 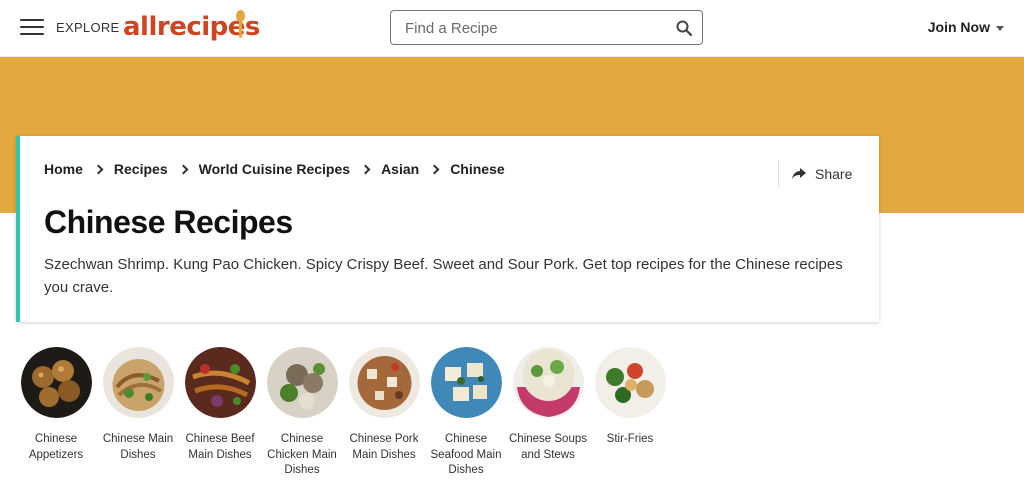 What do you see at coordinates (799, 173) in the screenshot?
I see `share-arrow-icon` at bounding box center [799, 173].